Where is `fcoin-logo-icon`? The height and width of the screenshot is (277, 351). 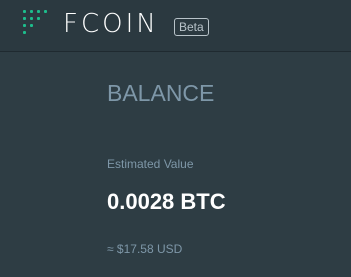 fcoin-logo-icon is located at coordinates (36, 24).